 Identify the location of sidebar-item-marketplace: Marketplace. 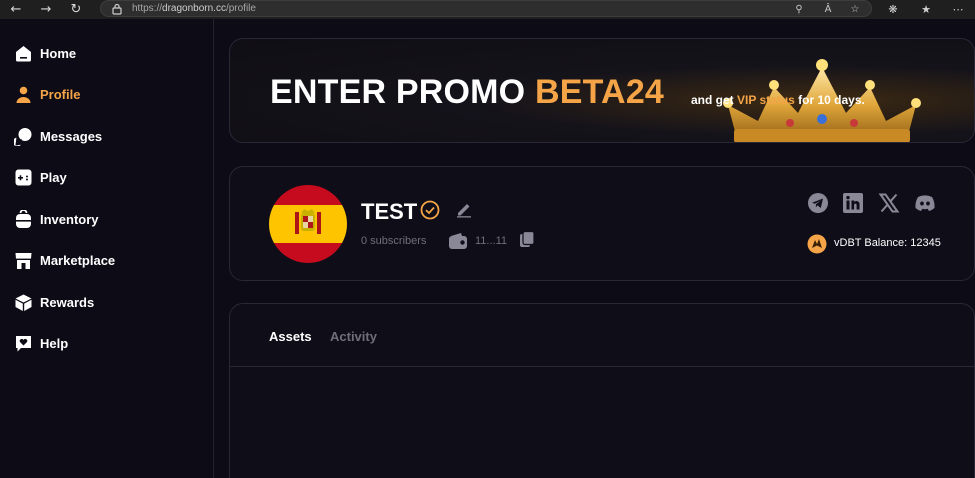
(64, 260).